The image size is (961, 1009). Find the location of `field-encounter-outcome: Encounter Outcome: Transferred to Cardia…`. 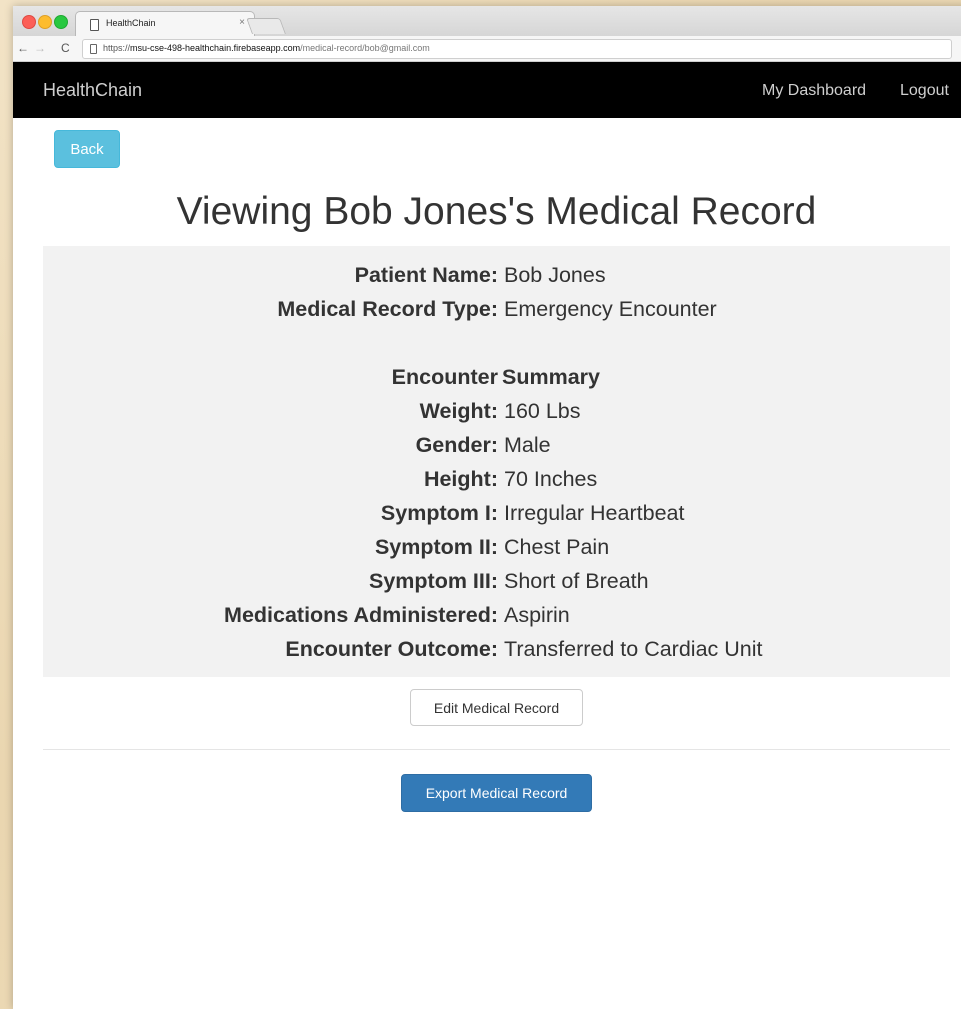

field-encounter-outcome: Encounter Outcome: Transferred to Cardia… is located at coordinates (496, 649).